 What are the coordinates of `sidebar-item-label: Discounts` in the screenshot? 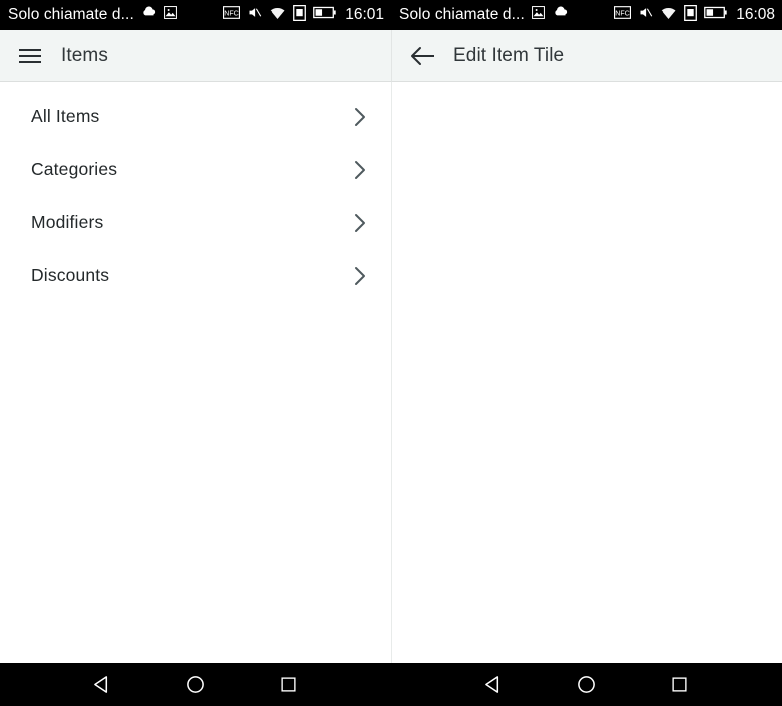 It's located at (70, 275).